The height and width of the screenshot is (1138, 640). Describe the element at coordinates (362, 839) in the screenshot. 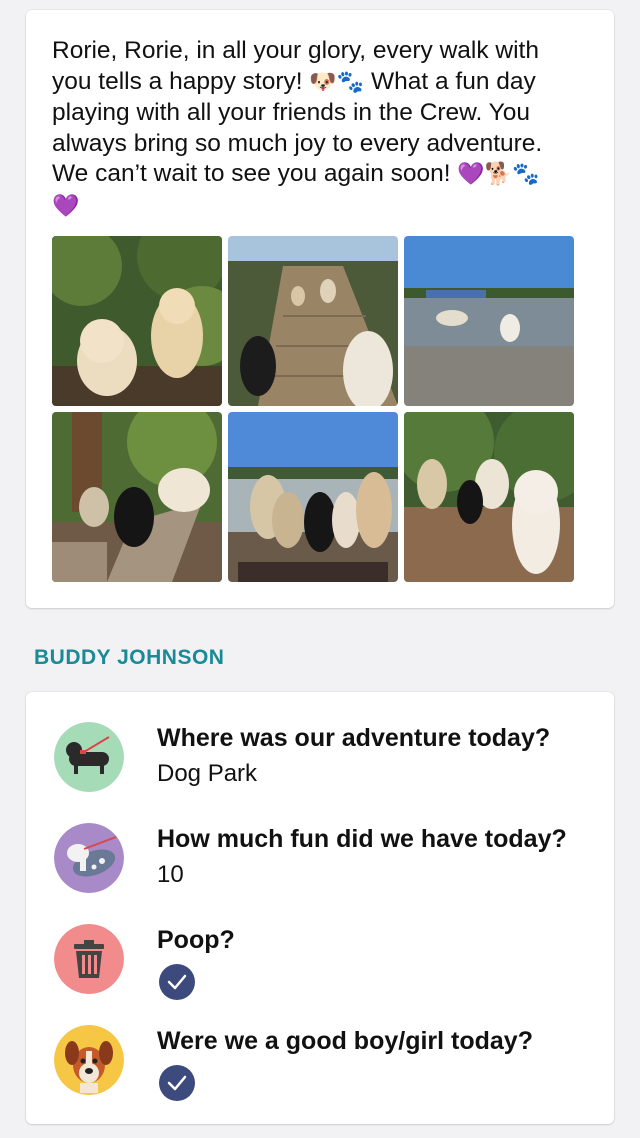

I see `report-question: How much fun did we have today?` at that location.